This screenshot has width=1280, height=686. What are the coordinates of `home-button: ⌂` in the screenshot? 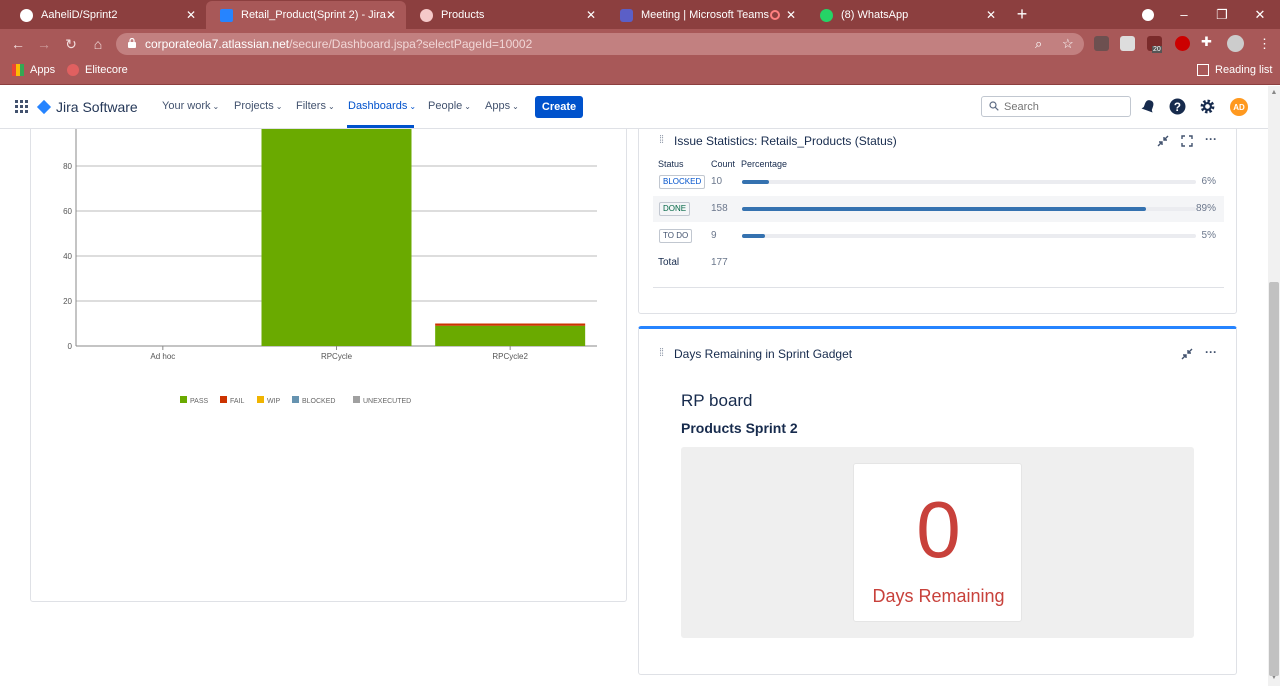 It's located at (98, 44).